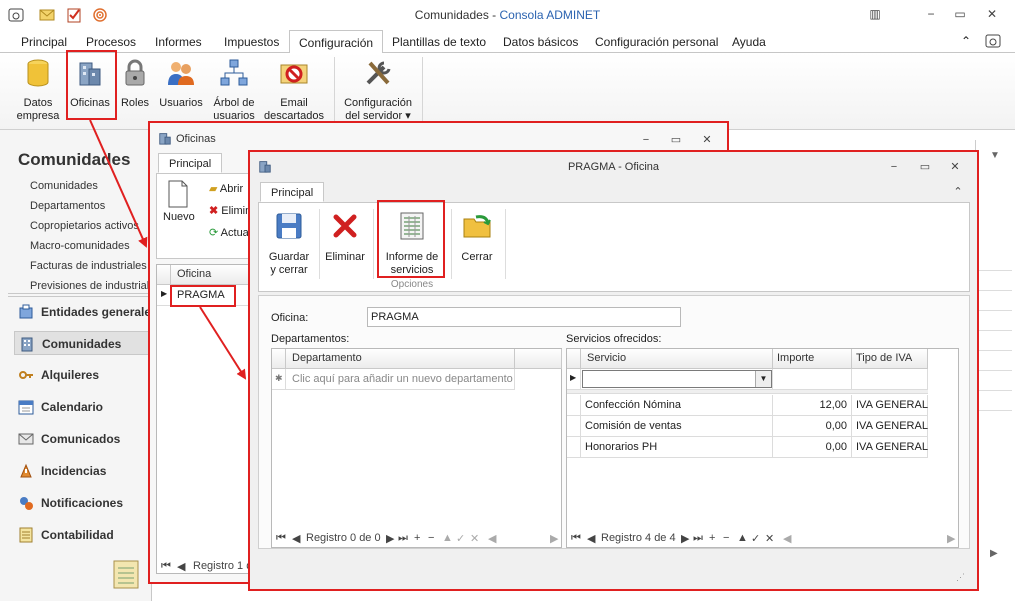 The image size is (1015, 601). Describe the element at coordinates (168, 249) in the screenshot. I see `annotation-arrows` at that location.